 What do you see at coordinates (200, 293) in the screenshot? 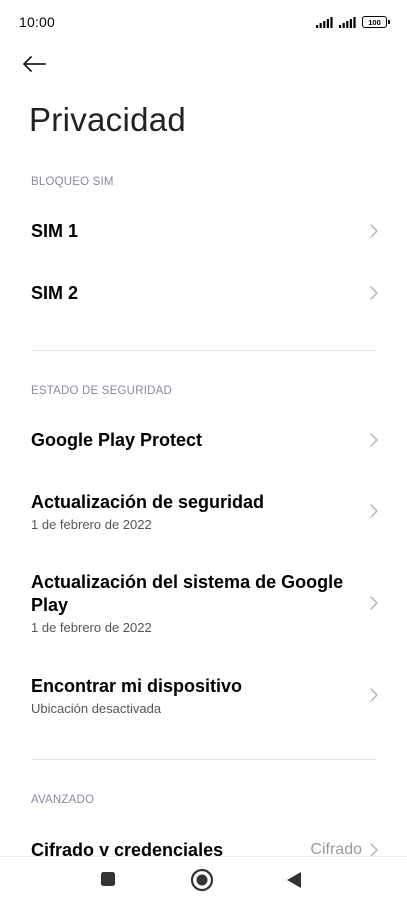
I see `item-text: SIM 2` at bounding box center [200, 293].